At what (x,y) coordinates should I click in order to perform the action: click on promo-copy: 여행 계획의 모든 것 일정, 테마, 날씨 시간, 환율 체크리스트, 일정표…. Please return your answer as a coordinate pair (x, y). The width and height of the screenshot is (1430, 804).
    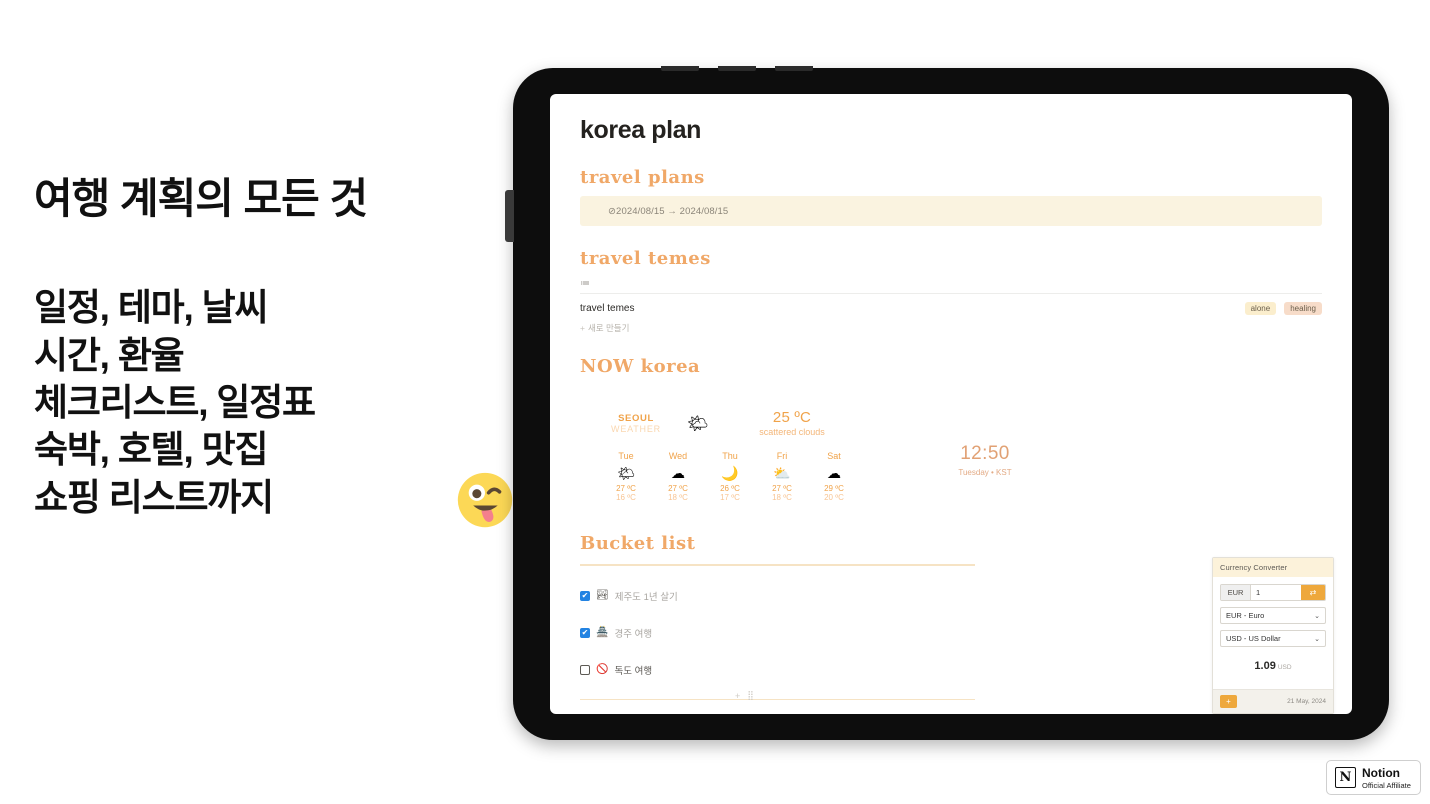
    Looking at the image, I should click on (273, 351).